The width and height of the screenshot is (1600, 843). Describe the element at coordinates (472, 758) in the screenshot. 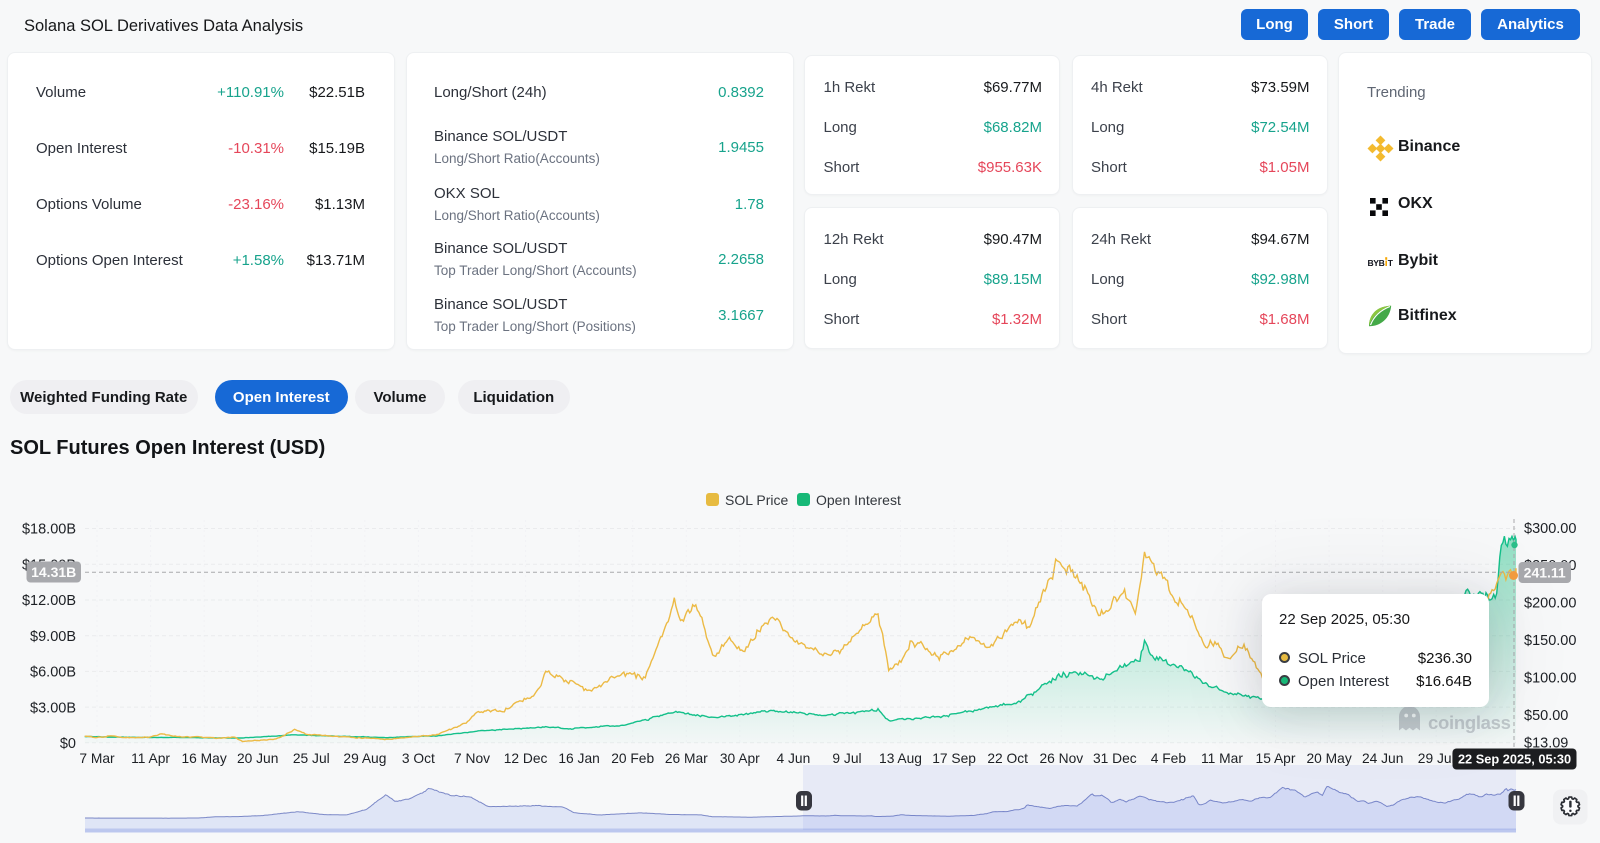

I see `svg-text: 7 Nov` at that location.